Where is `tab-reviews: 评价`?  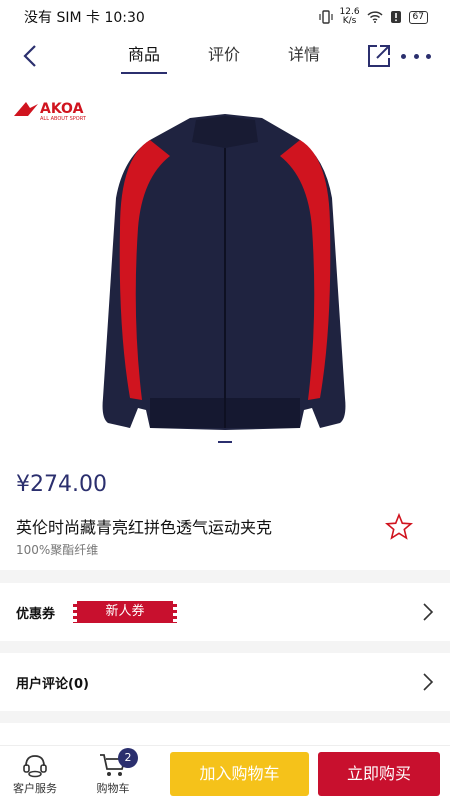 tab-reviews: 评价 is located at coordinates (224, 56).